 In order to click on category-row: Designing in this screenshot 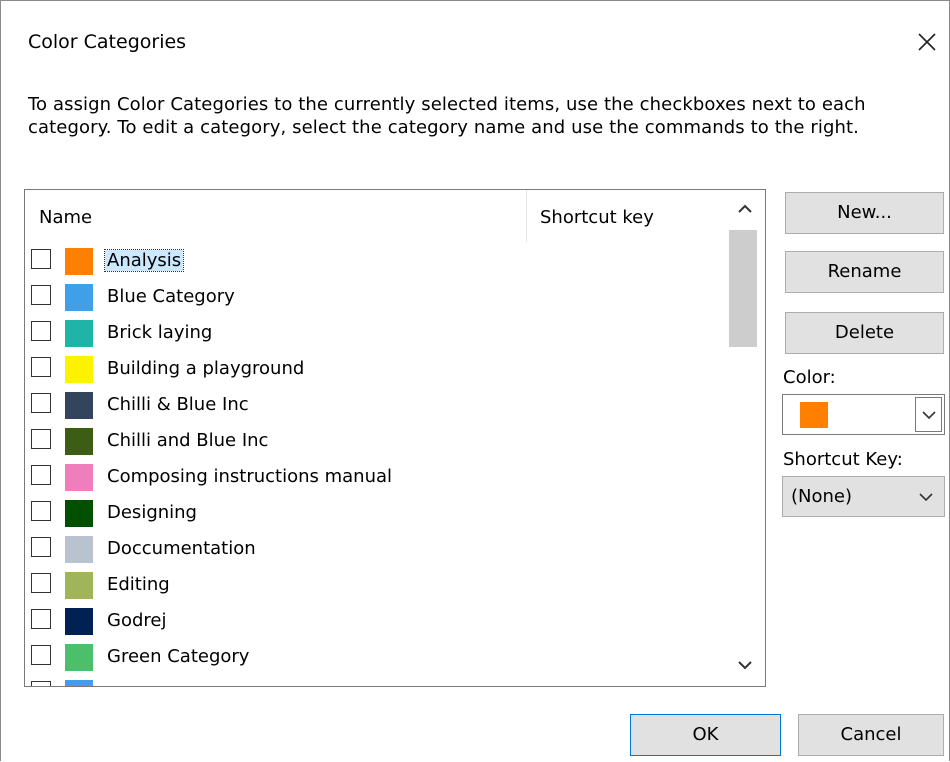, I will do `click(375, 513)`.